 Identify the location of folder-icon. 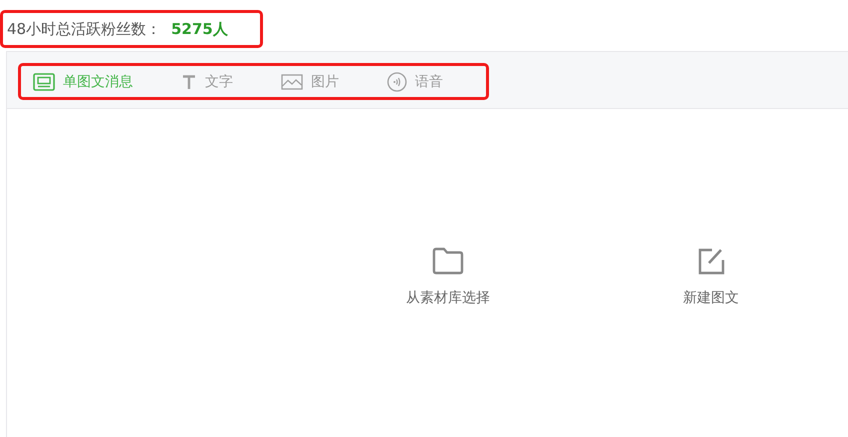
(448, 261).